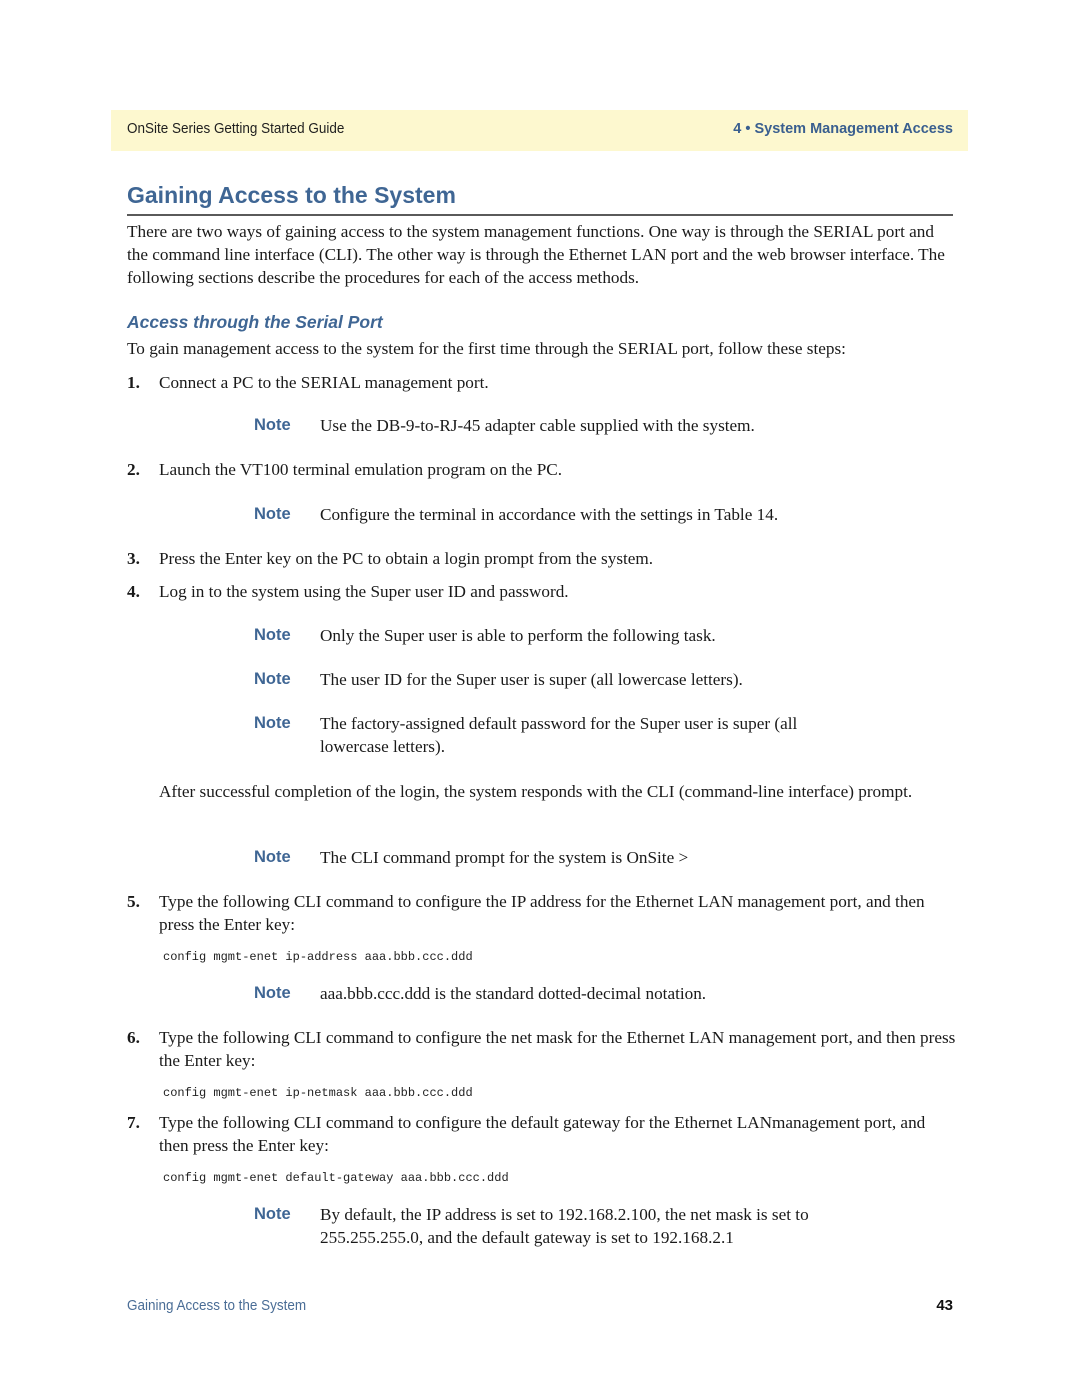 The image size is (1080, 1397). Describe the element at coordinates (843, 129) in the screenshot. I see `header-chapter-title: 4 • System Management Access` at that location.